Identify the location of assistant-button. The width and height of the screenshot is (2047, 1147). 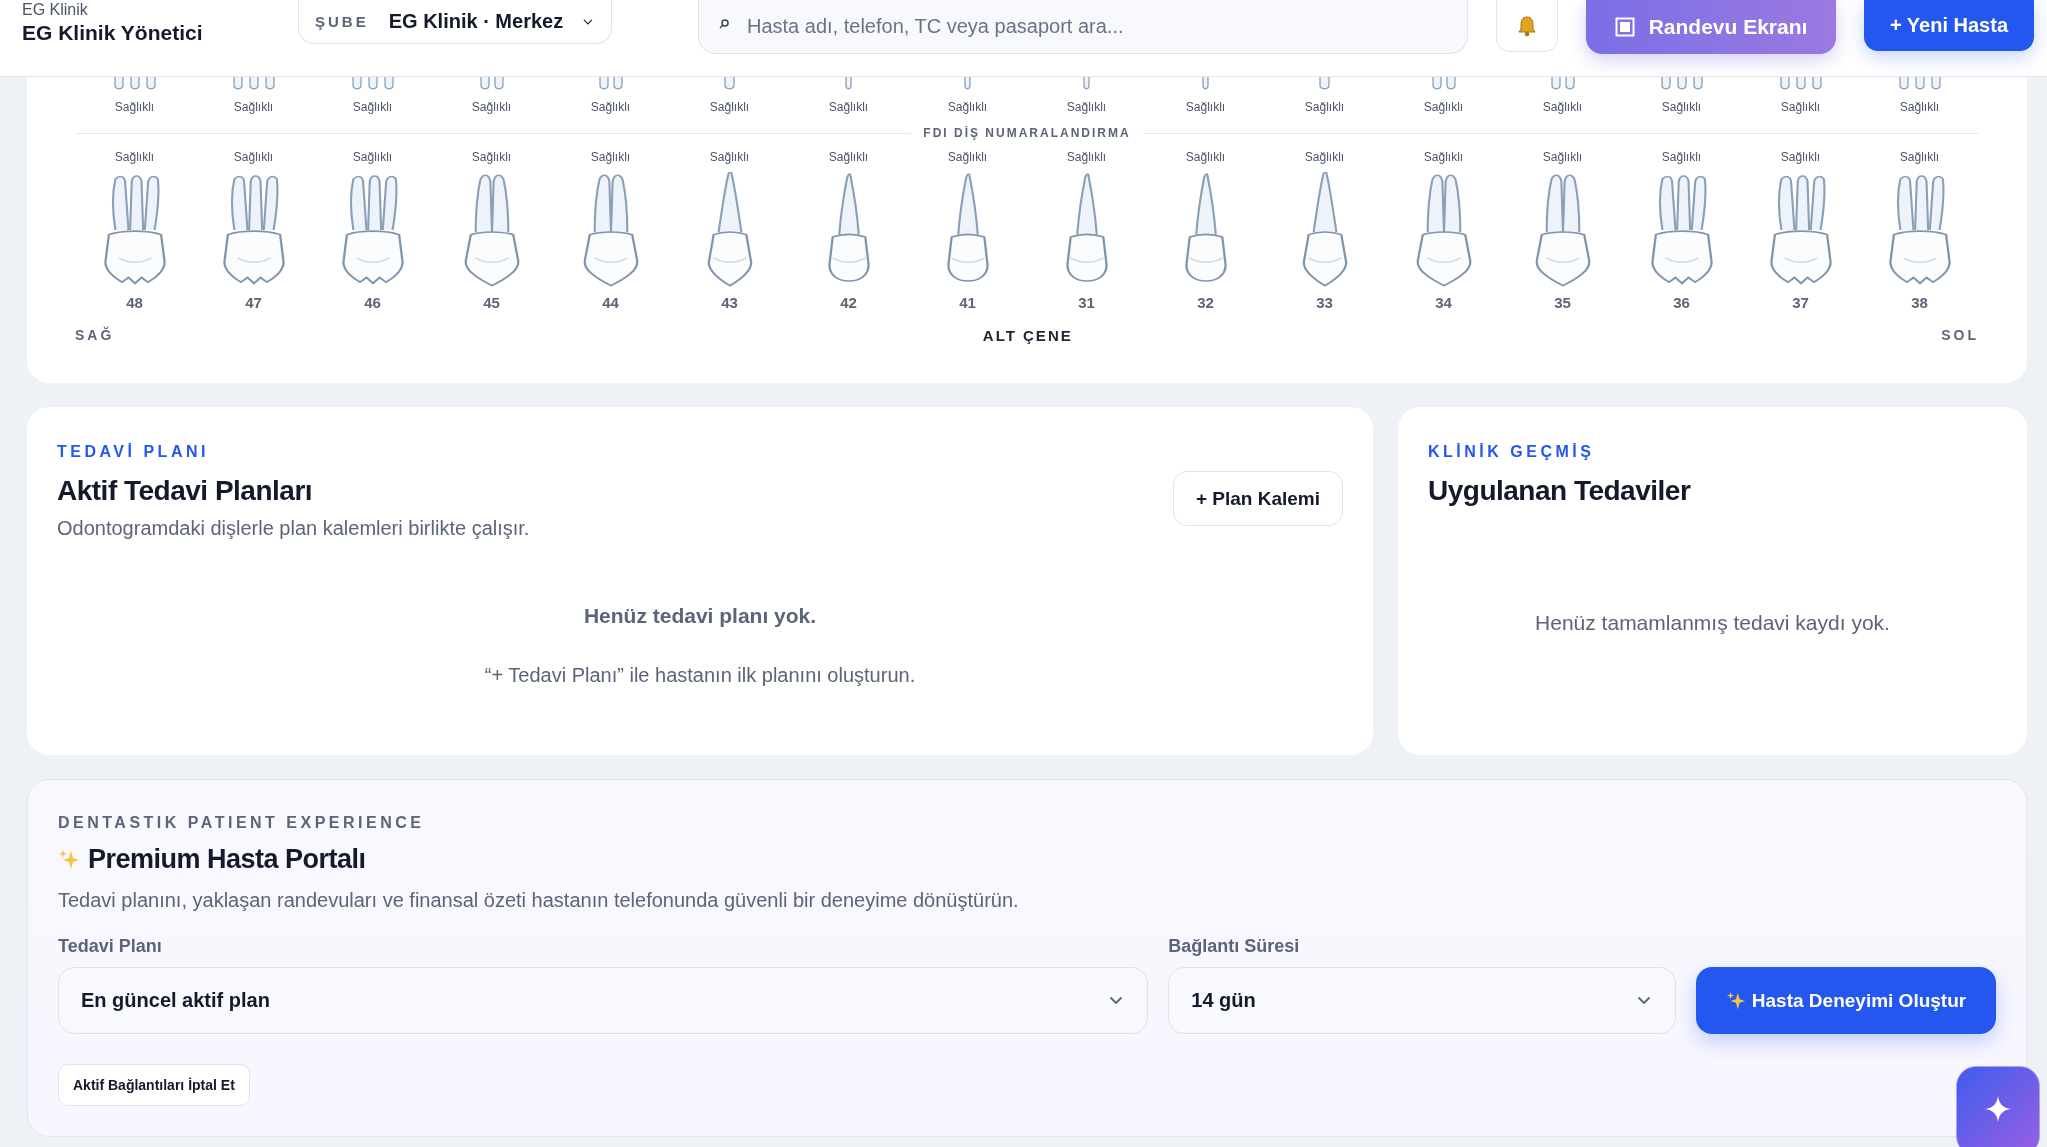
(1998, 1106).